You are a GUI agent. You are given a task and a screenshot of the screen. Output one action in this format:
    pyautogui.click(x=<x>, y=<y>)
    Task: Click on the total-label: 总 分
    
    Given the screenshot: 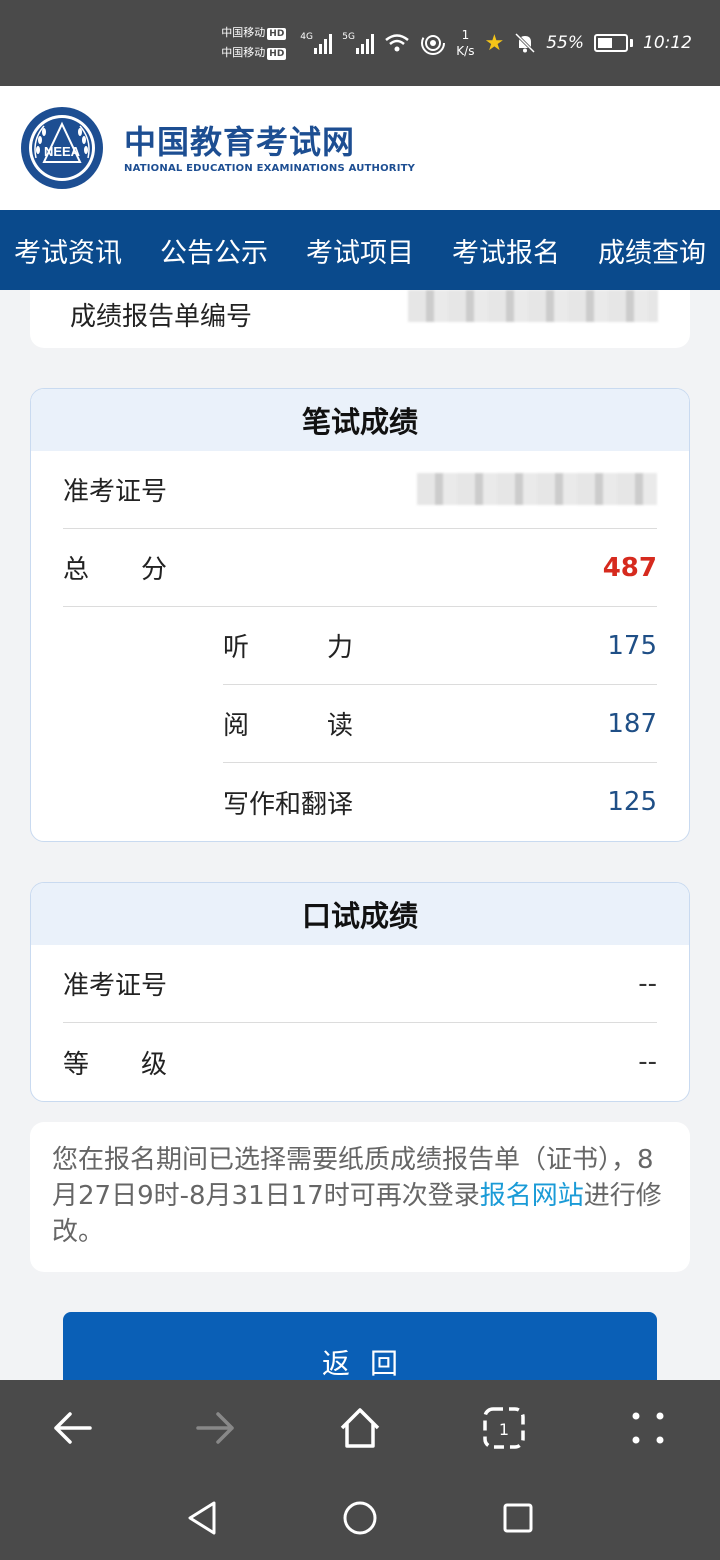 What is the action you would take?
    pyautogui.click(x=115, y=570)
    